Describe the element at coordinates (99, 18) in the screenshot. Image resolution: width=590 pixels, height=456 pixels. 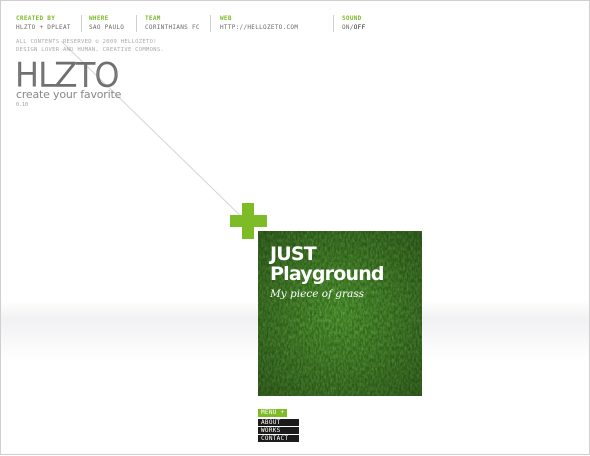
I see `info-label: WHERE` at that location.